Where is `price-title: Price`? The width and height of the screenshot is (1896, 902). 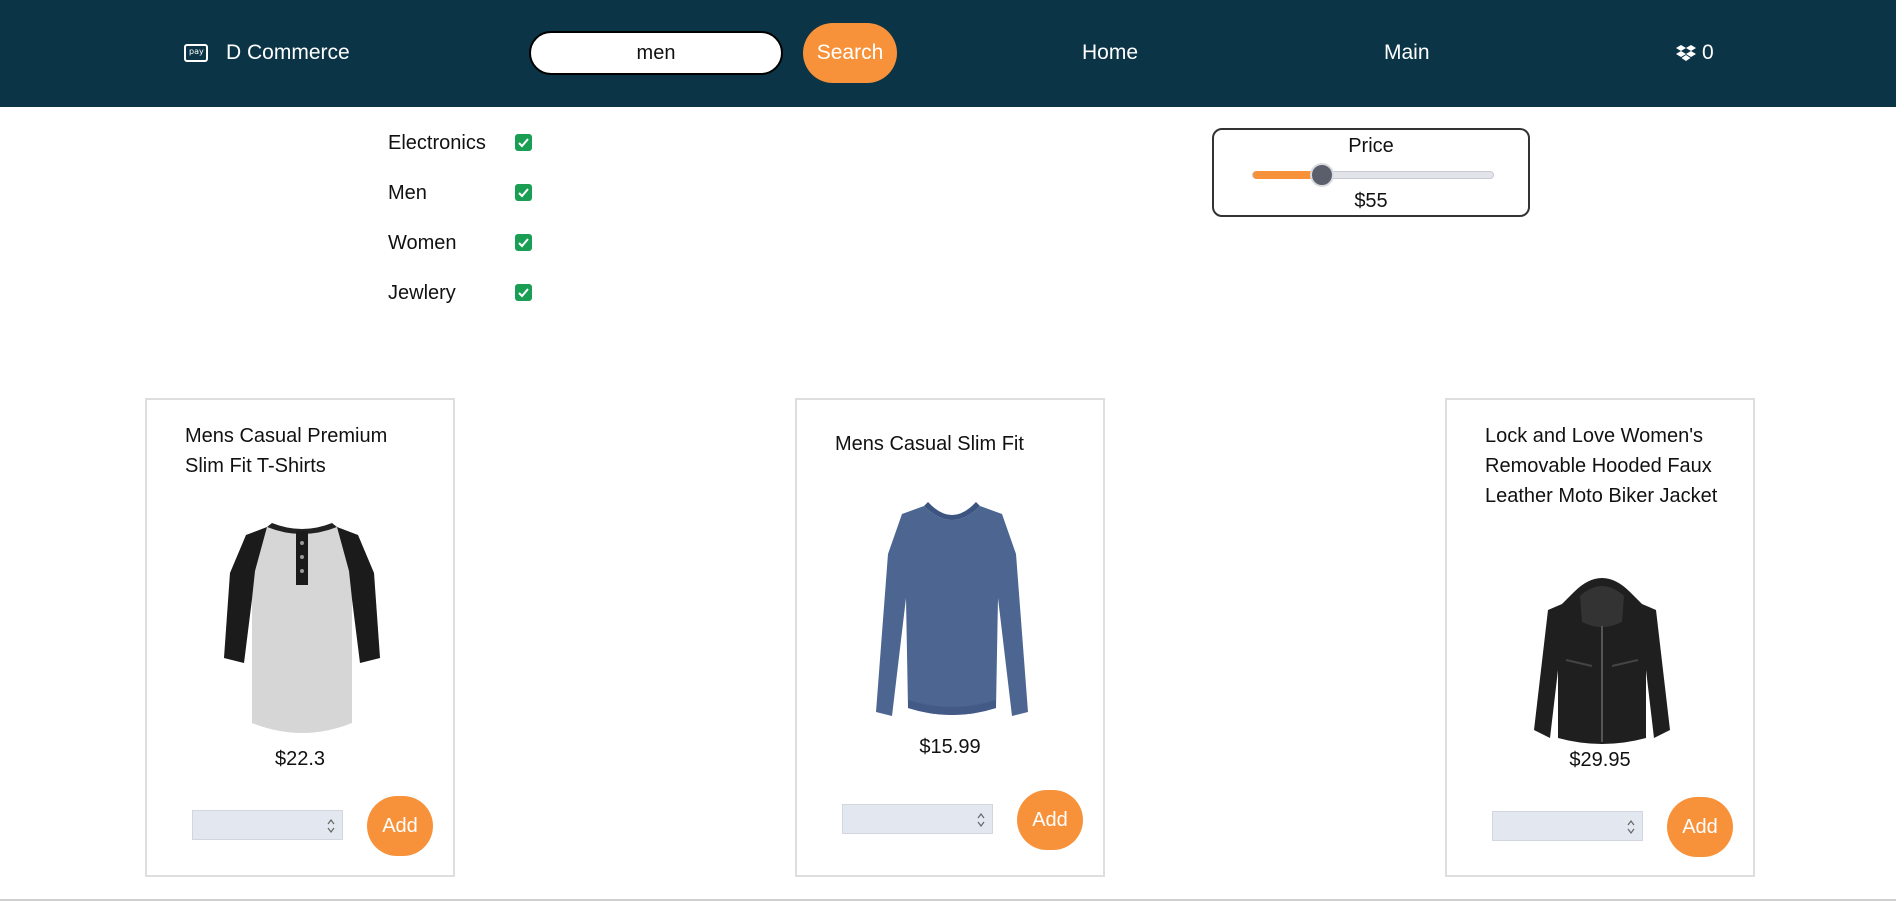
price-title: Price is located at coordinates (1371, 146).